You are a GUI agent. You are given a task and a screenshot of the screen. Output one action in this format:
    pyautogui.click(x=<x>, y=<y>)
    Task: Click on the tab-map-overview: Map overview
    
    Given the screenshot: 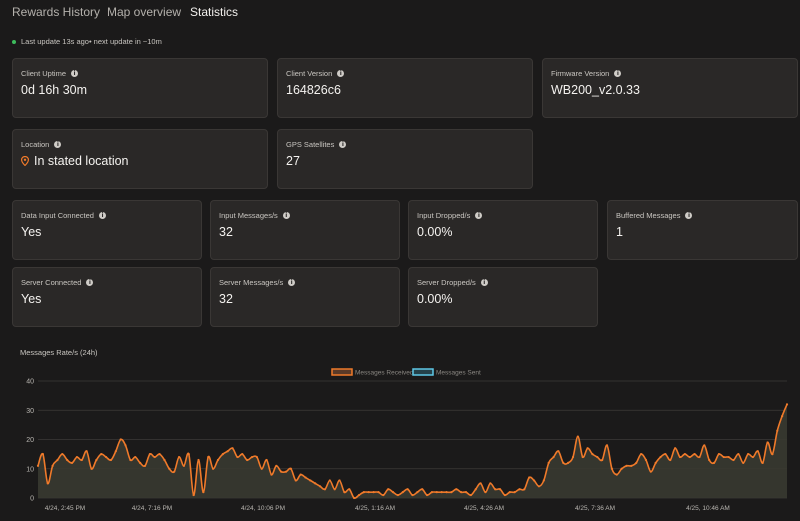 What is the action you would take?
    pyautogui.click(x=144, y=12)
    